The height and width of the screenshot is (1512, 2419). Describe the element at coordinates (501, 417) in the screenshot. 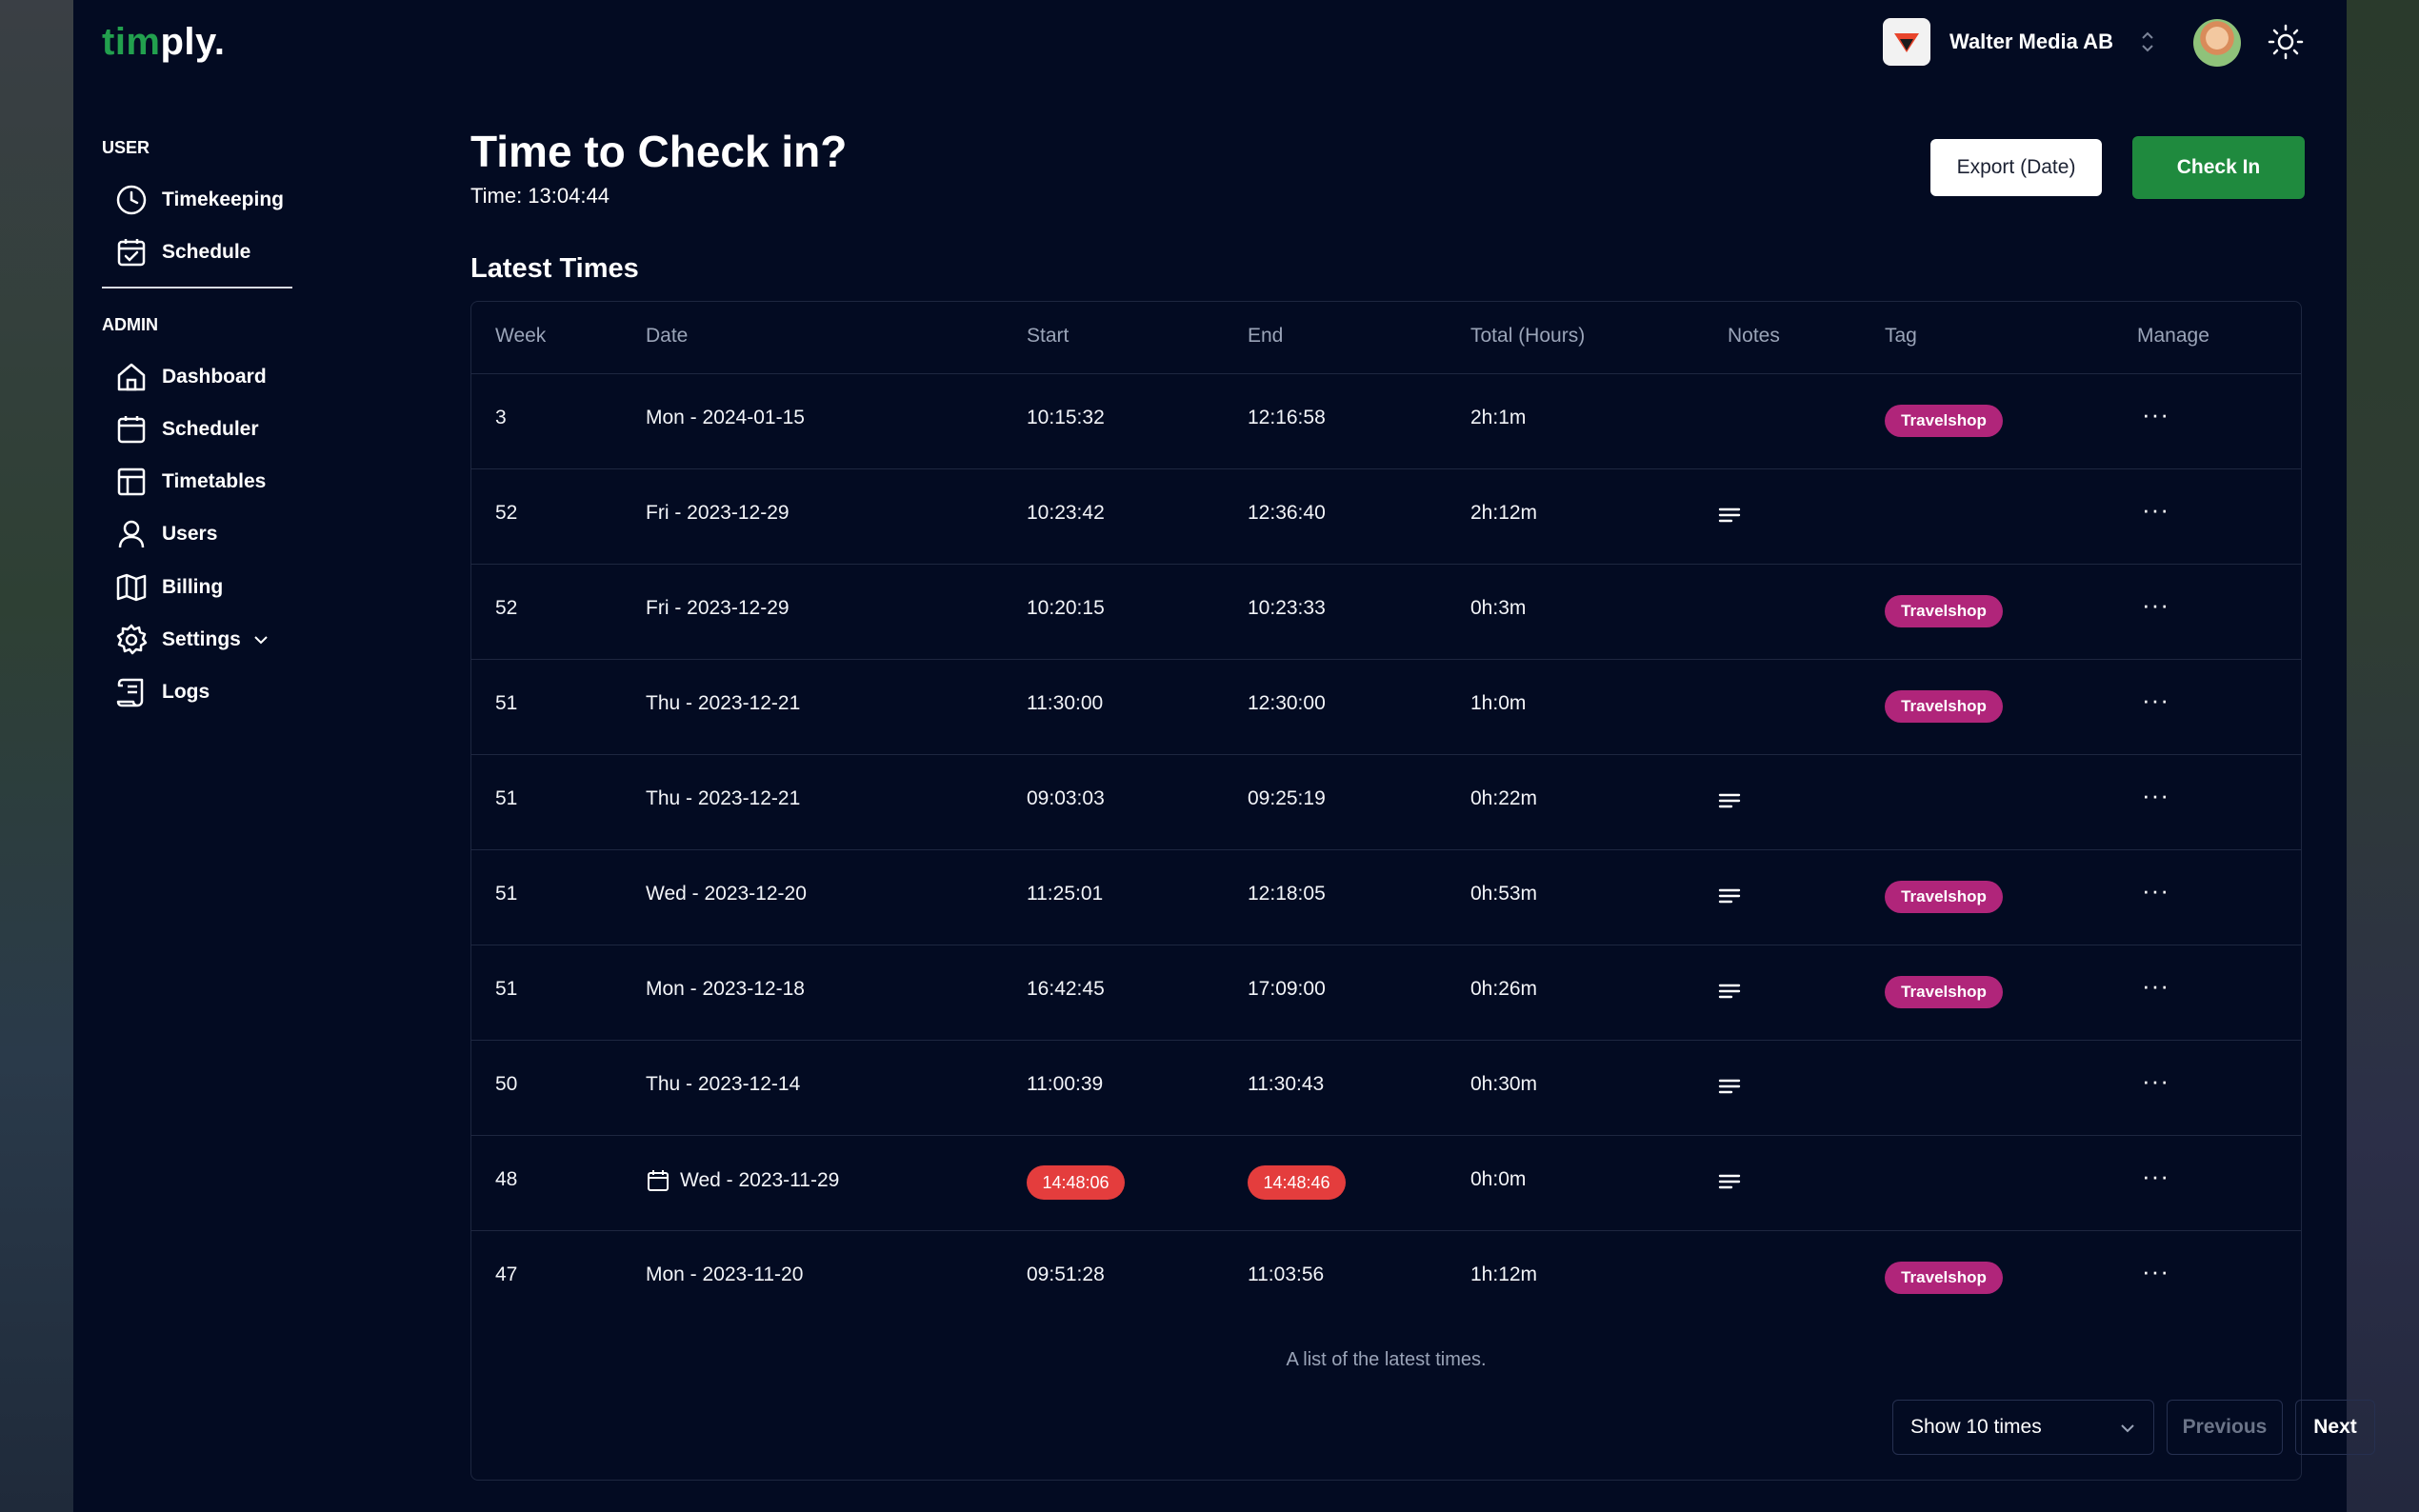

I see `cell-week: 3` at that location.